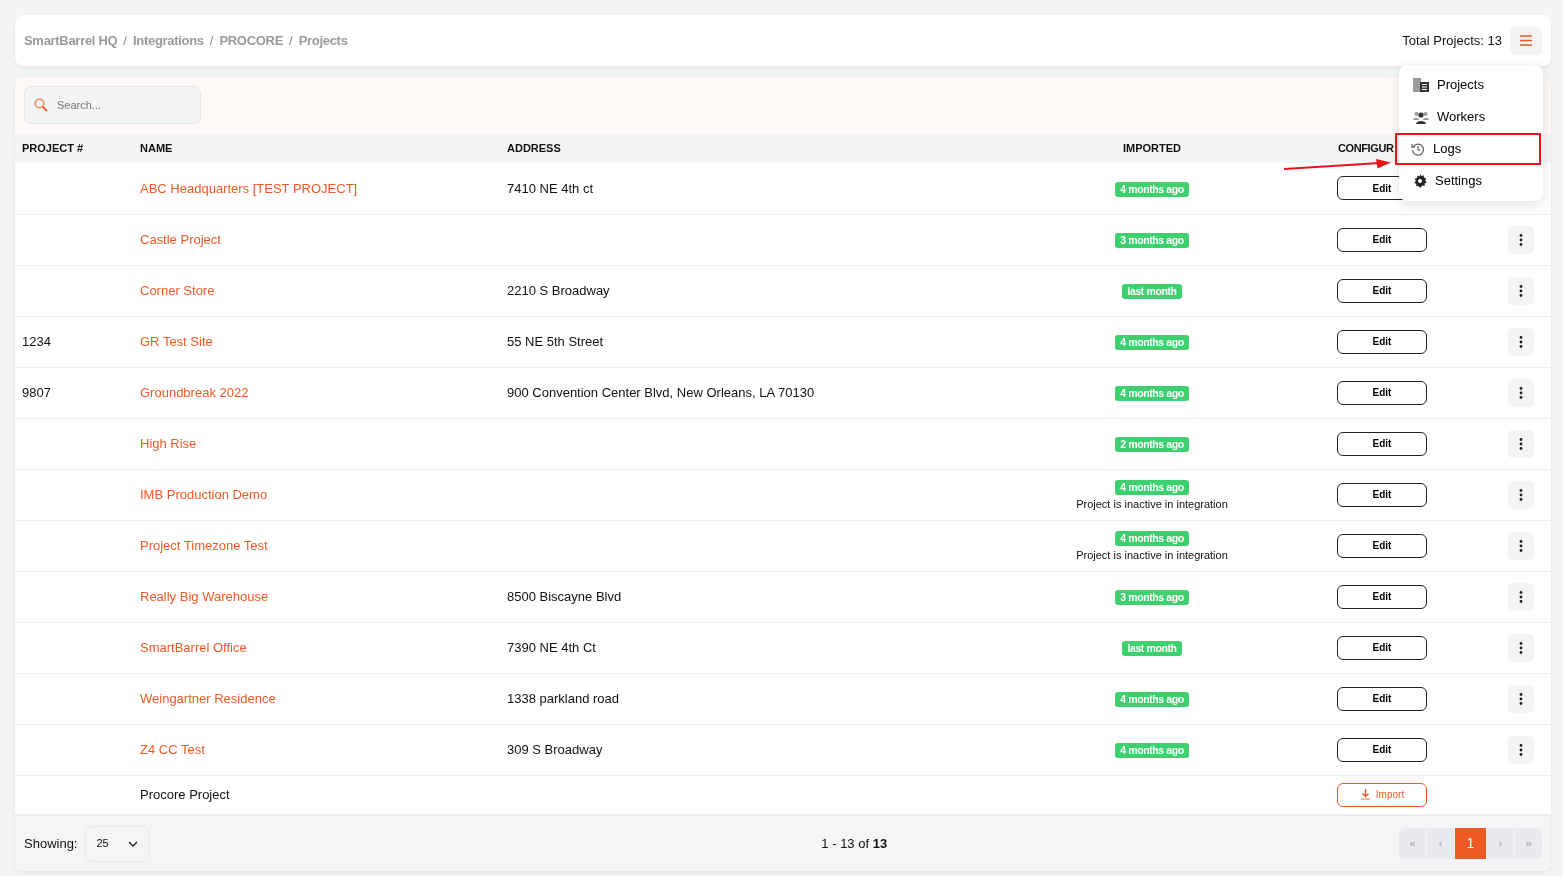 The height and width of the screenshot is (876, 1563). I want to click on settings-icon, so click(1420, 181).